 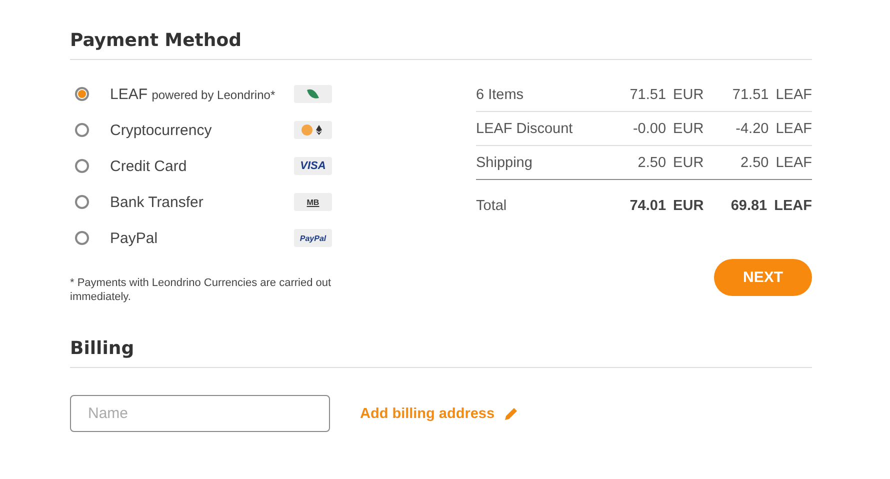 I want to click on method-label: Bank Transfer, so click(x=157, y=202).